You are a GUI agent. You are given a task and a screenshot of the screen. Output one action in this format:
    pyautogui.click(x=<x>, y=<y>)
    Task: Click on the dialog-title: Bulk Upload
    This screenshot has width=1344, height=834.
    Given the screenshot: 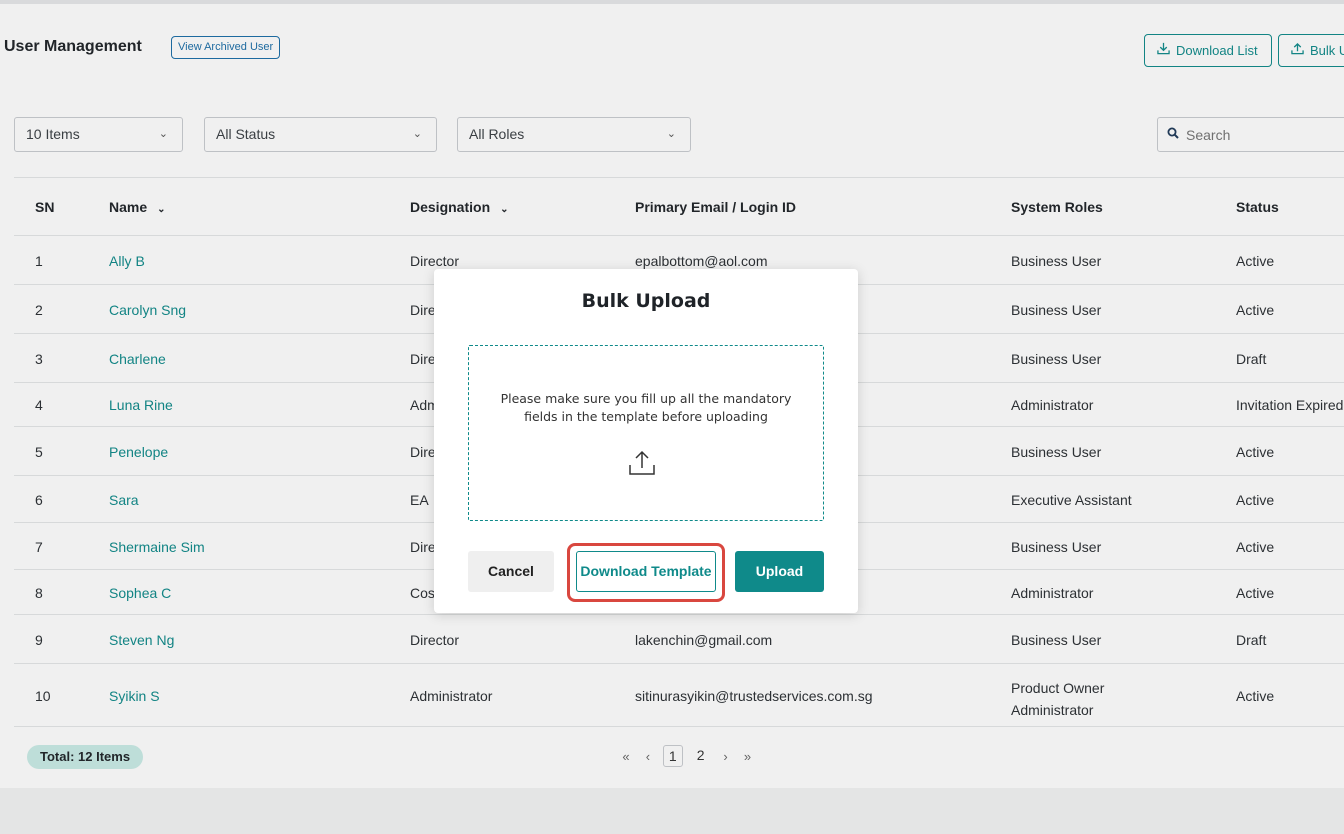 What is the action you would take?
    pyautogui.click(x=646, y=301)
    